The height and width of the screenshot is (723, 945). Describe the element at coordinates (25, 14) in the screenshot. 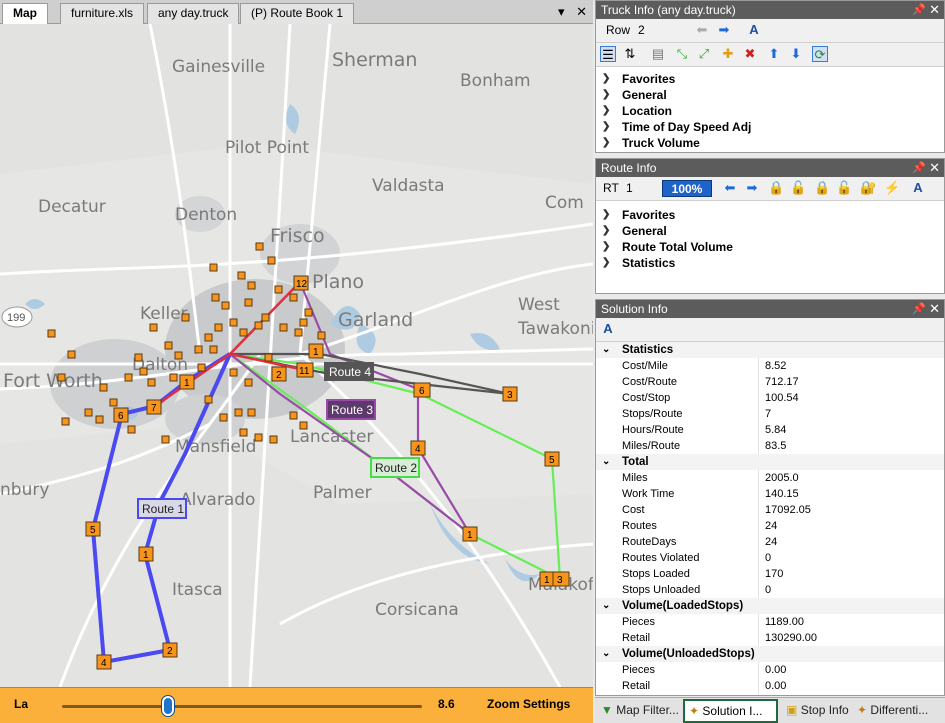

I see `tab-map: Map` at that location.